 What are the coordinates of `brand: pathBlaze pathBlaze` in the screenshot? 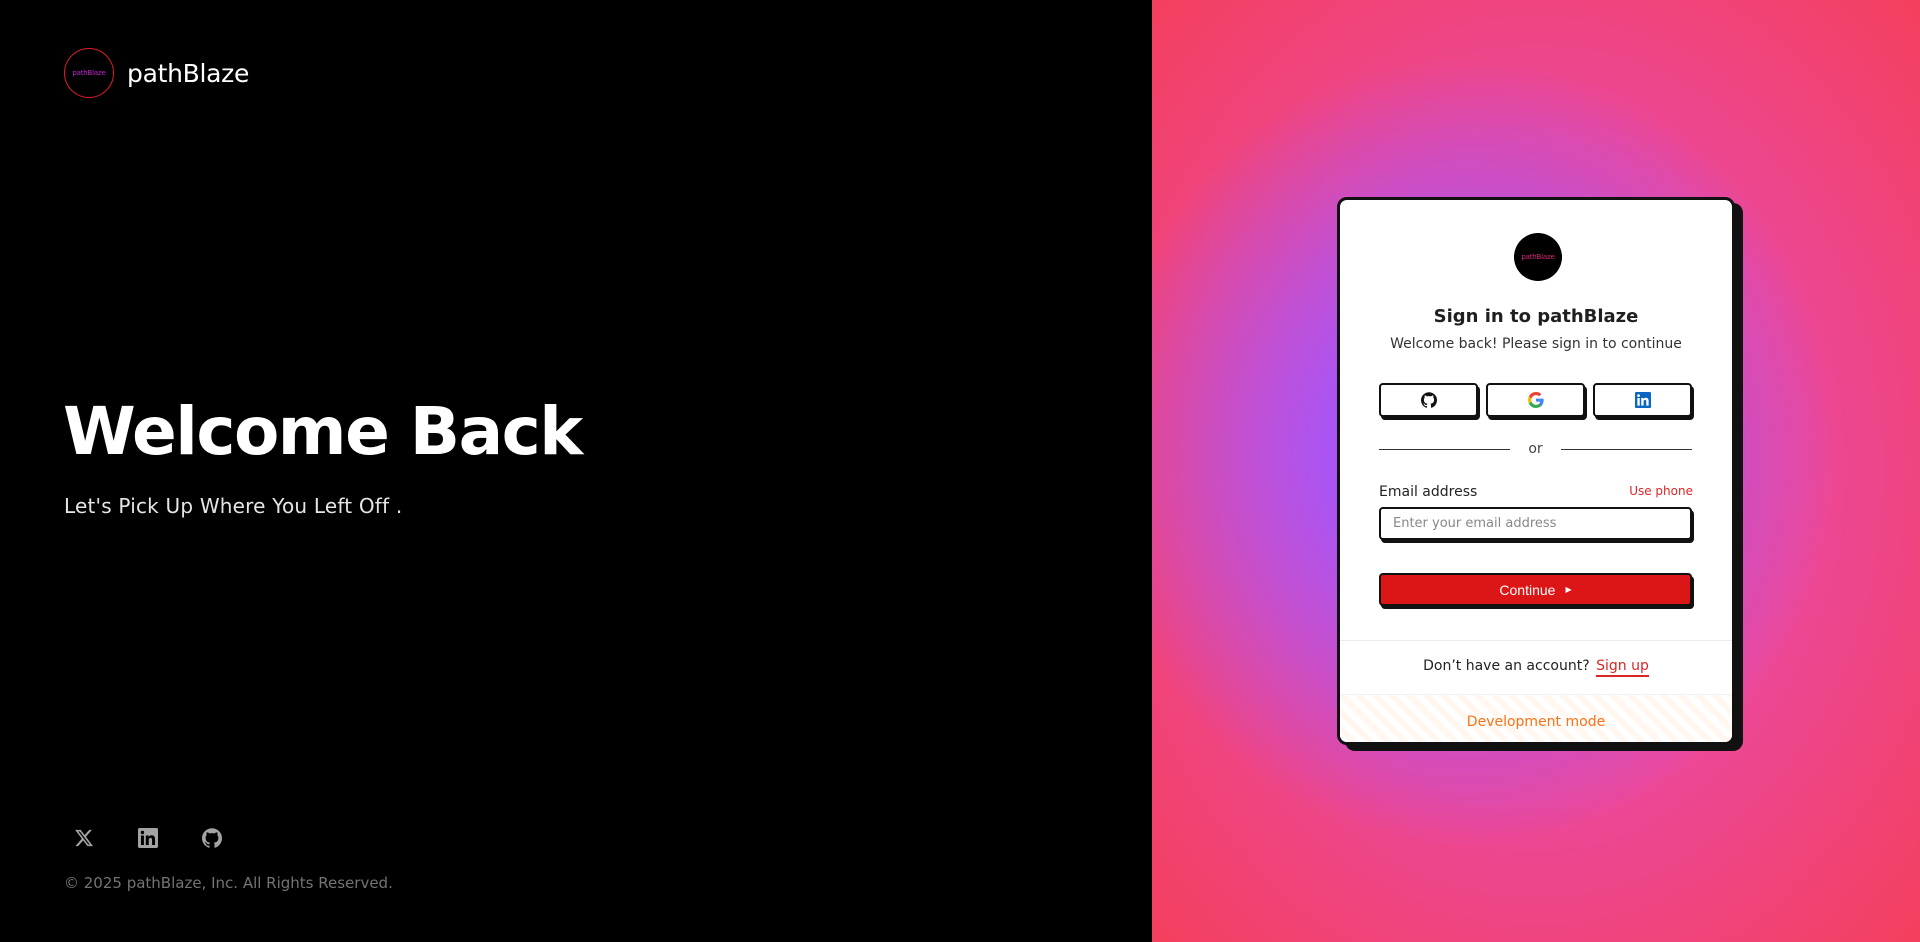 It's located at (156, 73).